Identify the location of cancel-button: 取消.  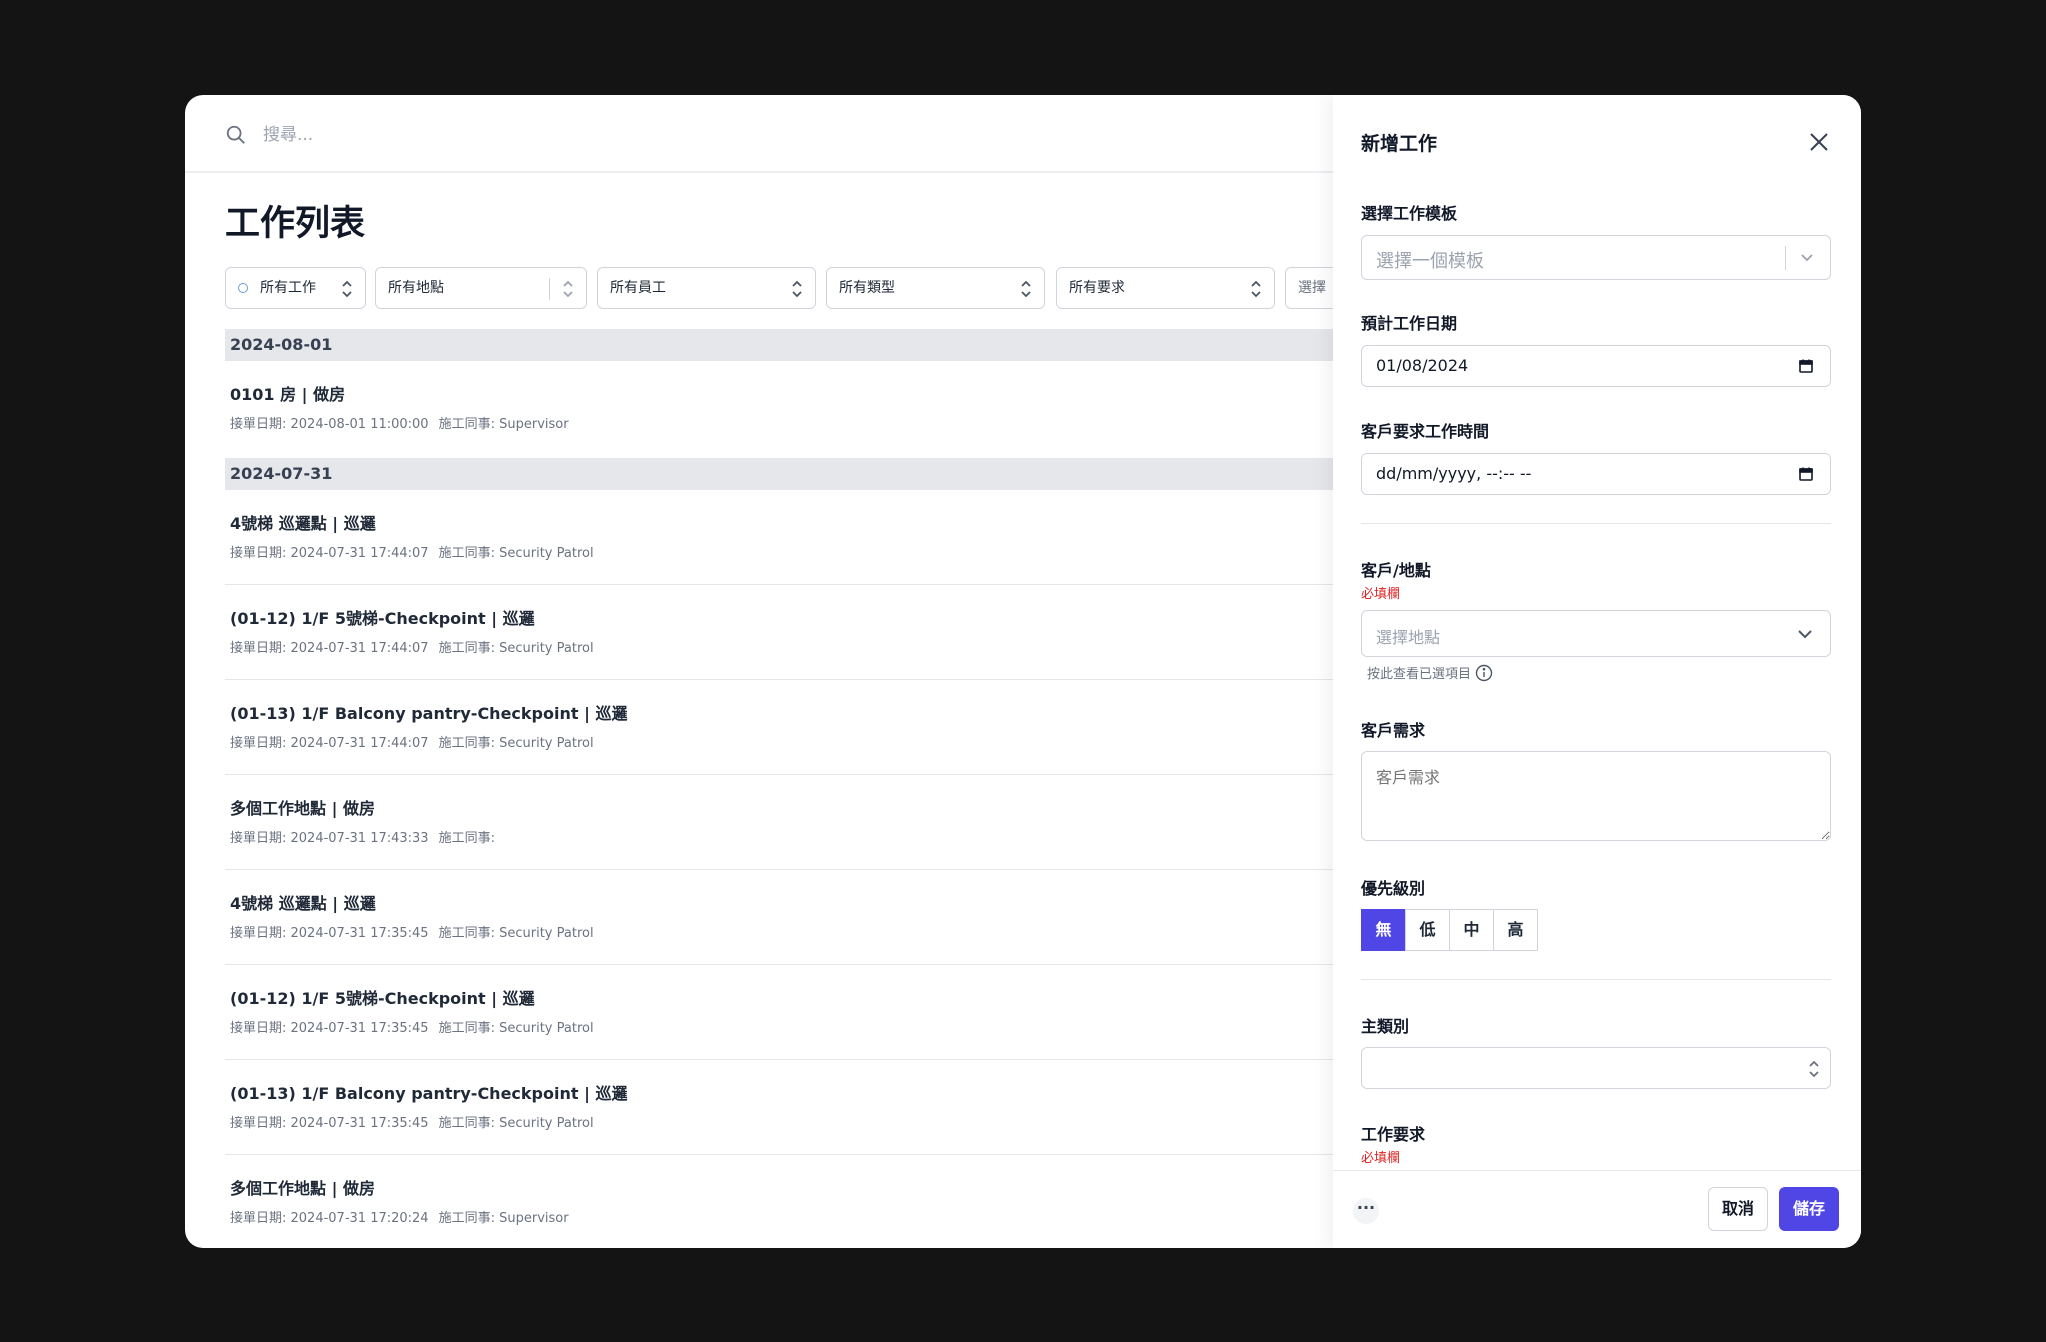
(1738, 1209).